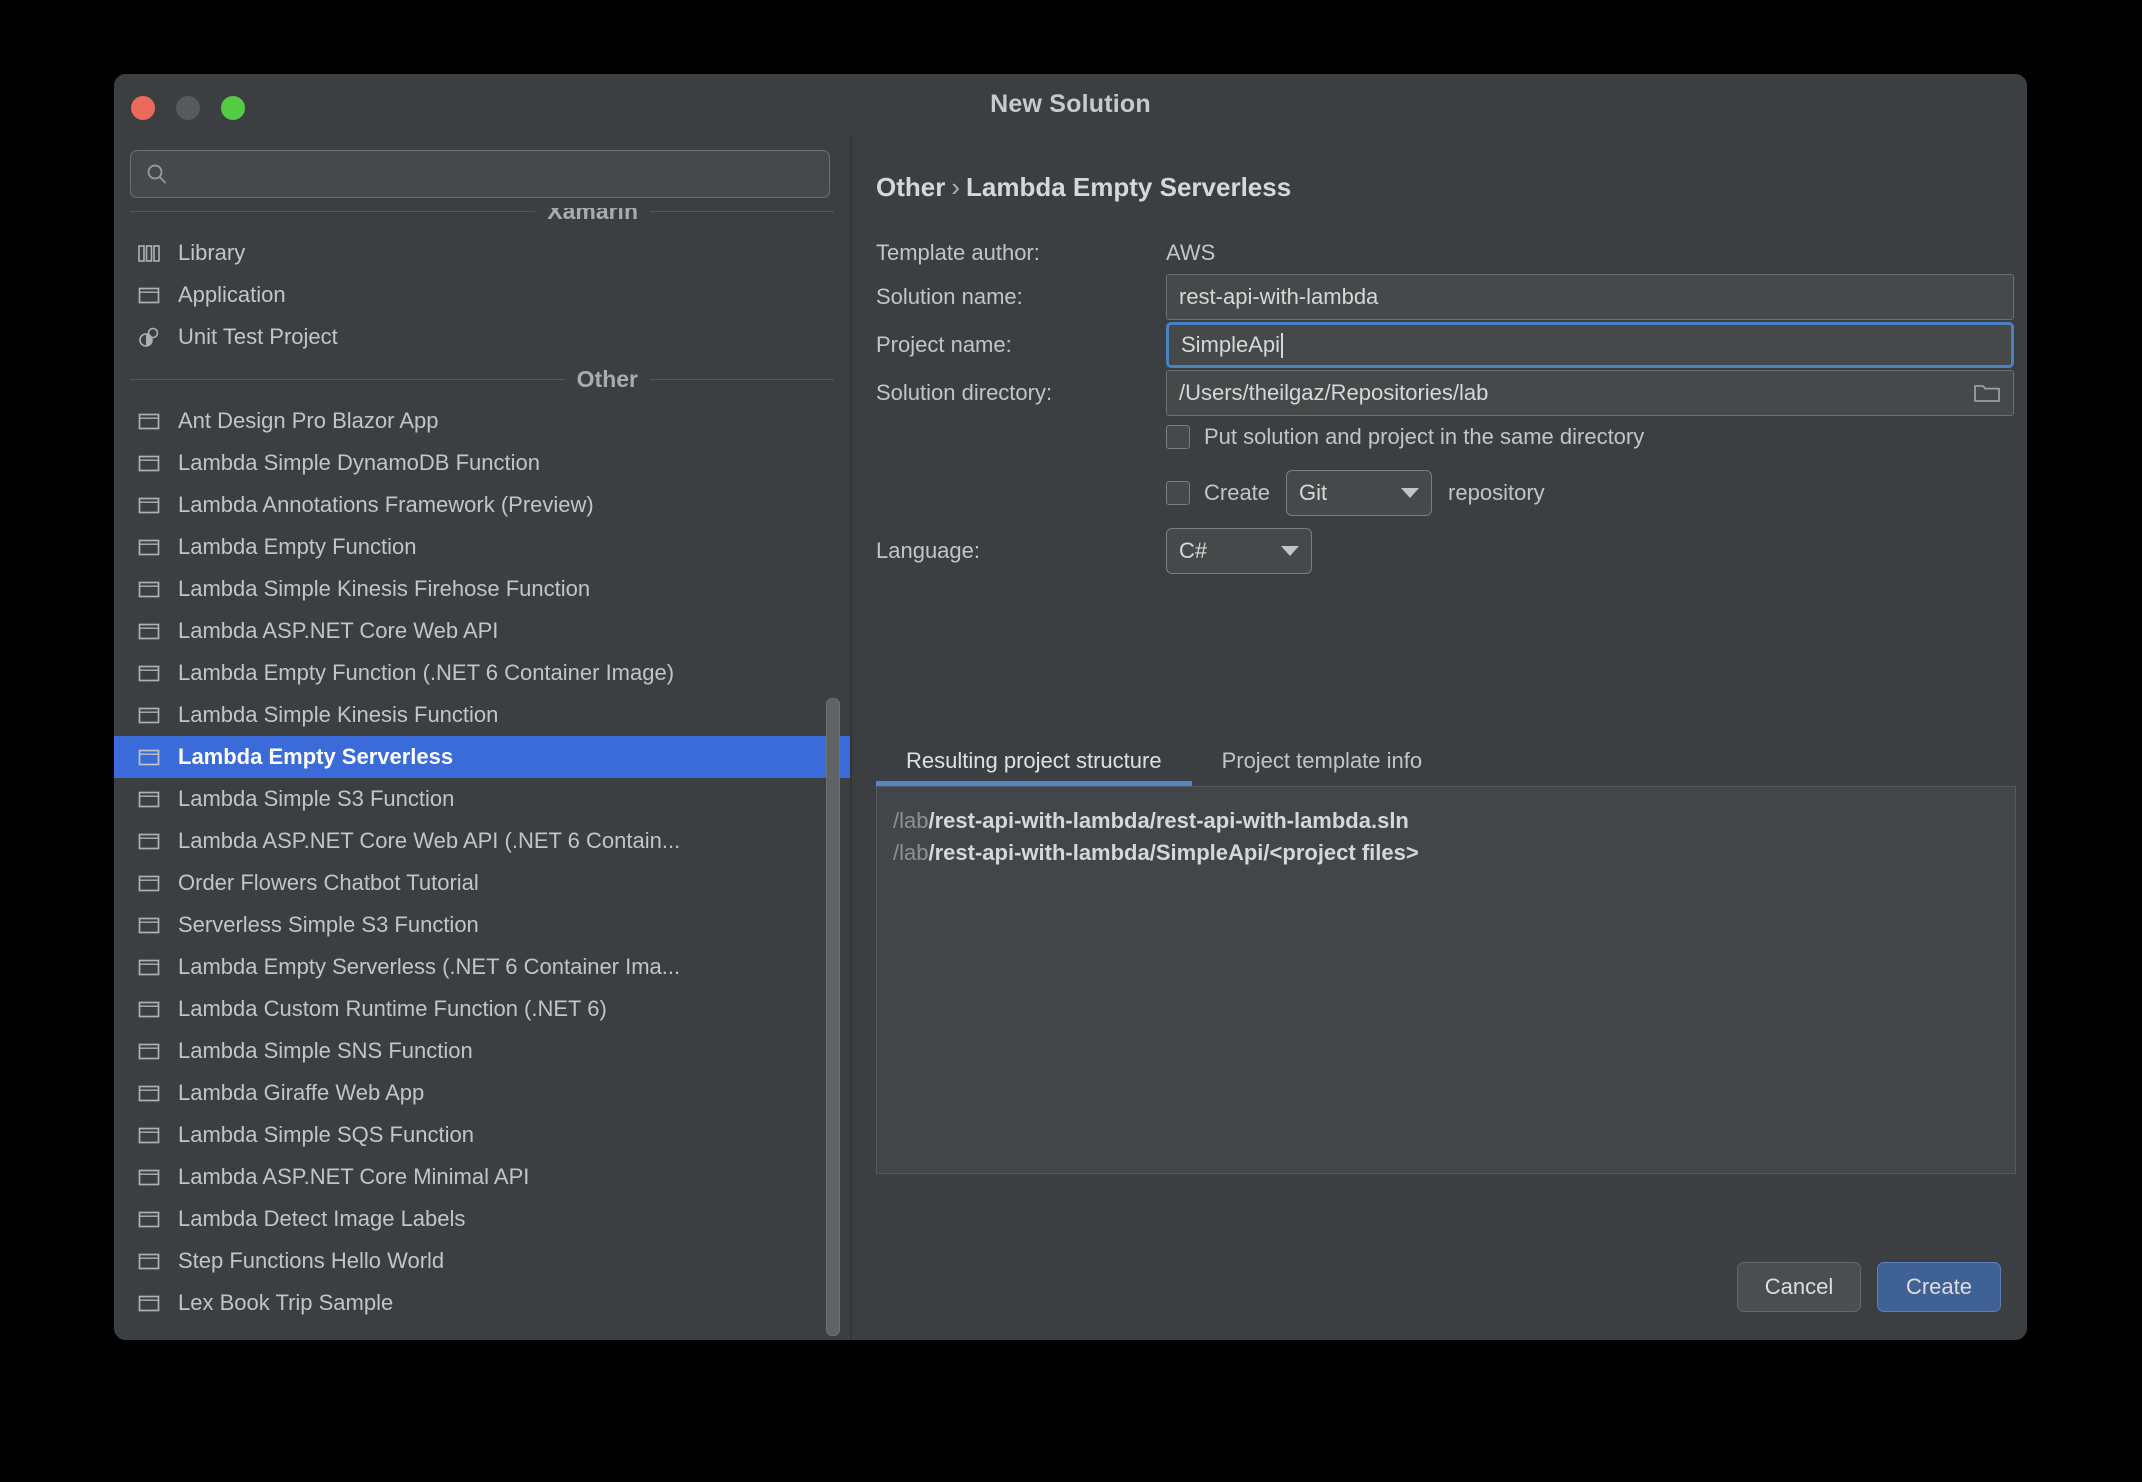  Describe the element at coordinates (392, 1008) in the screenshot. I see `list-item-label: Lambda Custom Runtime Function (.NET 6)` at that location.